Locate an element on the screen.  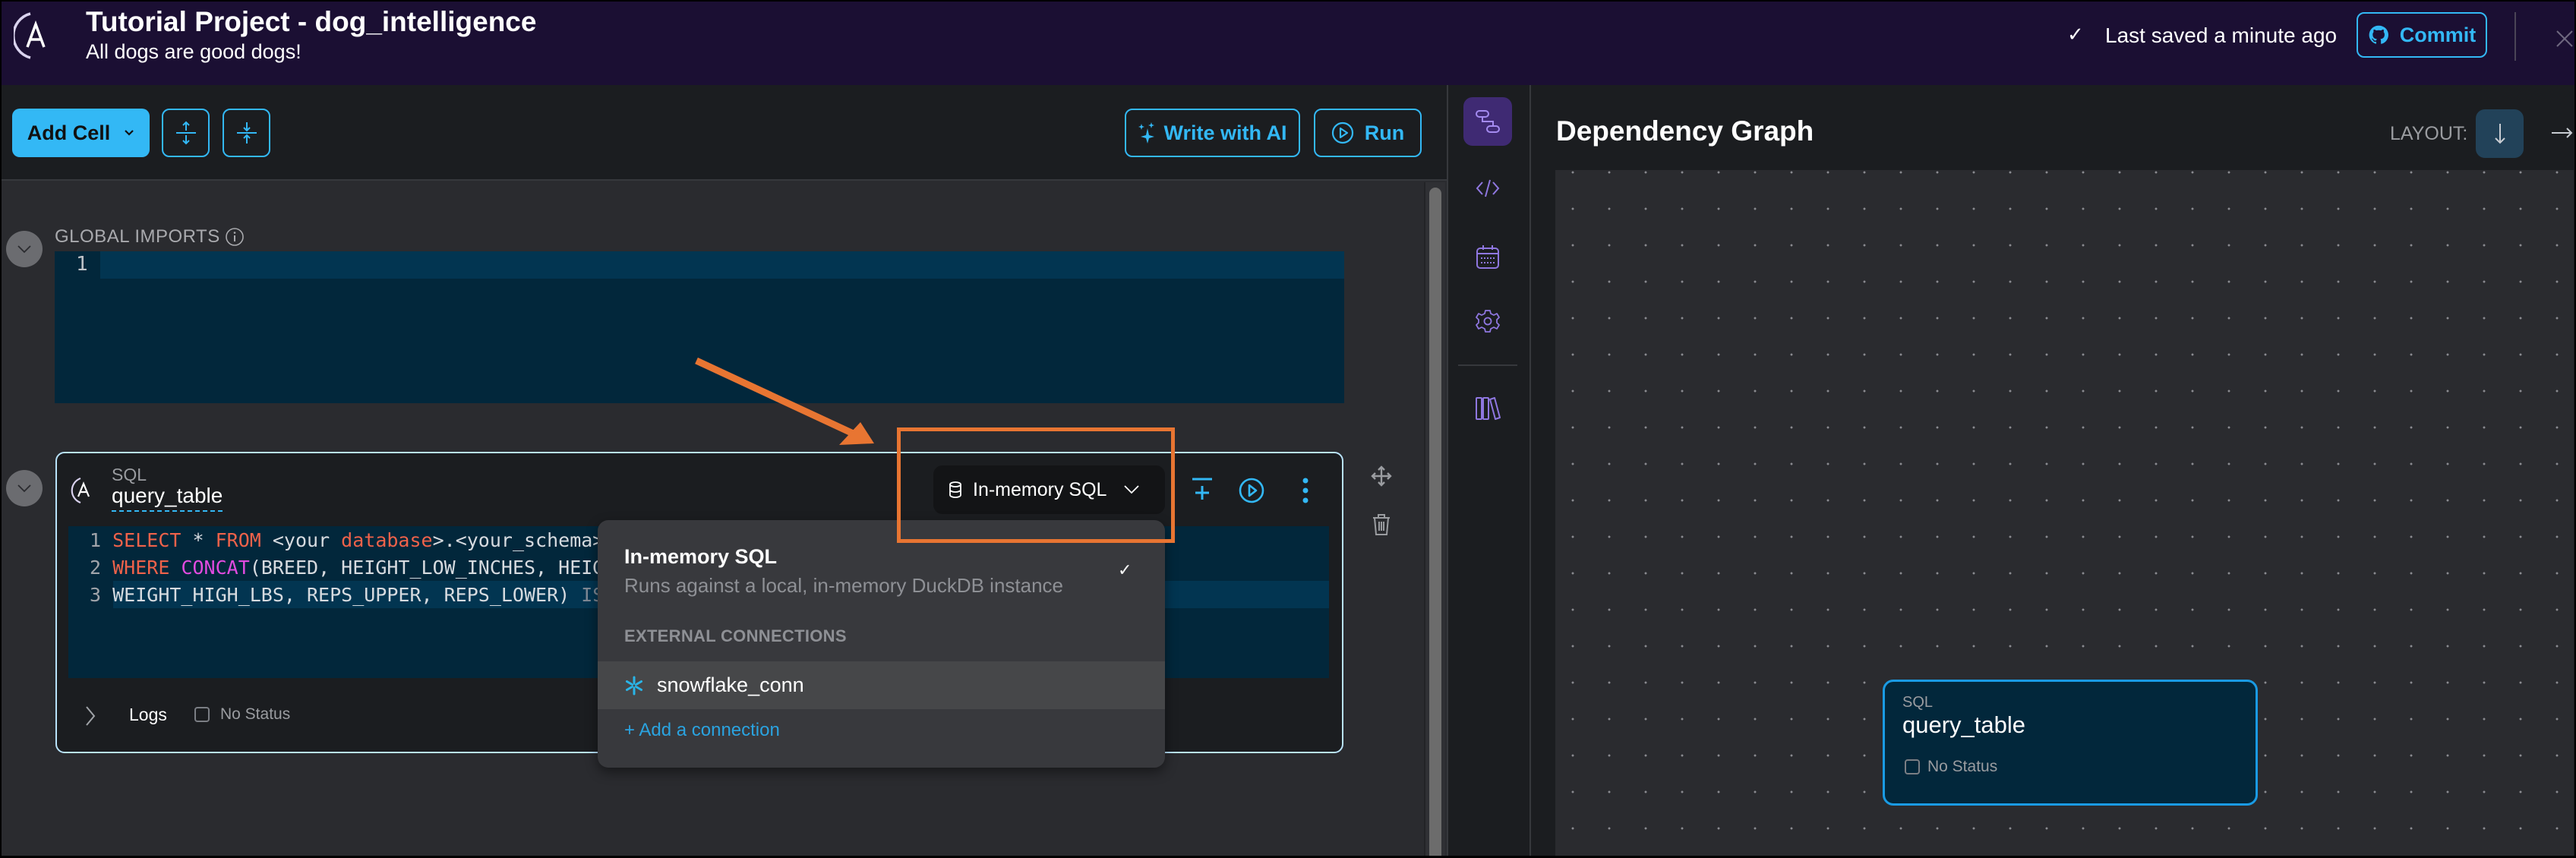
add-cell-label: Add Cell is located at coordinates (69, 132).